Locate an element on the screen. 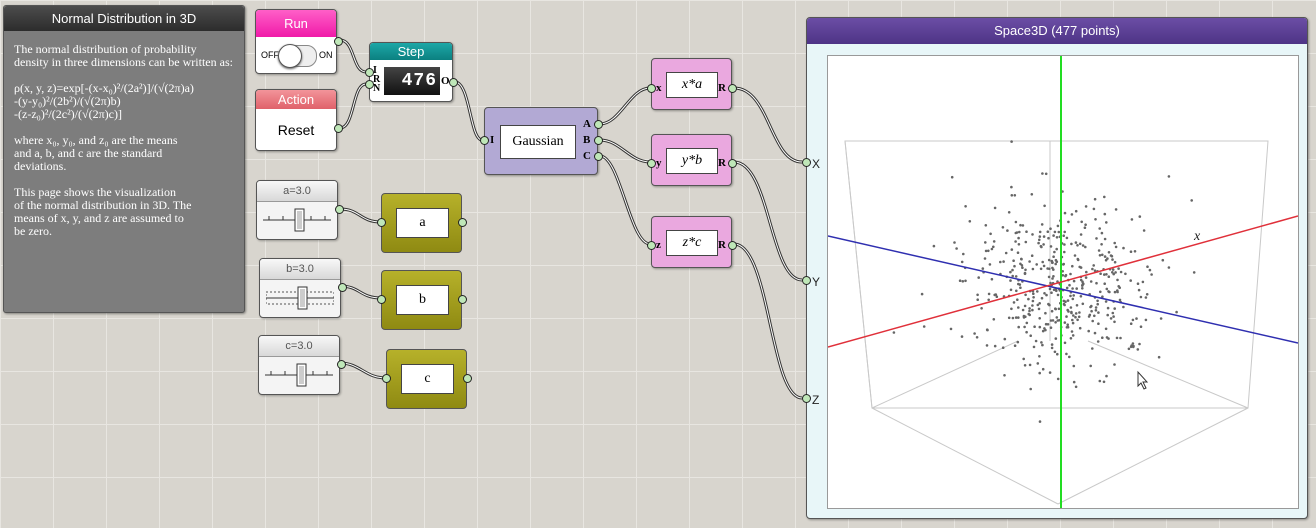  expr-y-output-port is located at coordinates (732, 163).